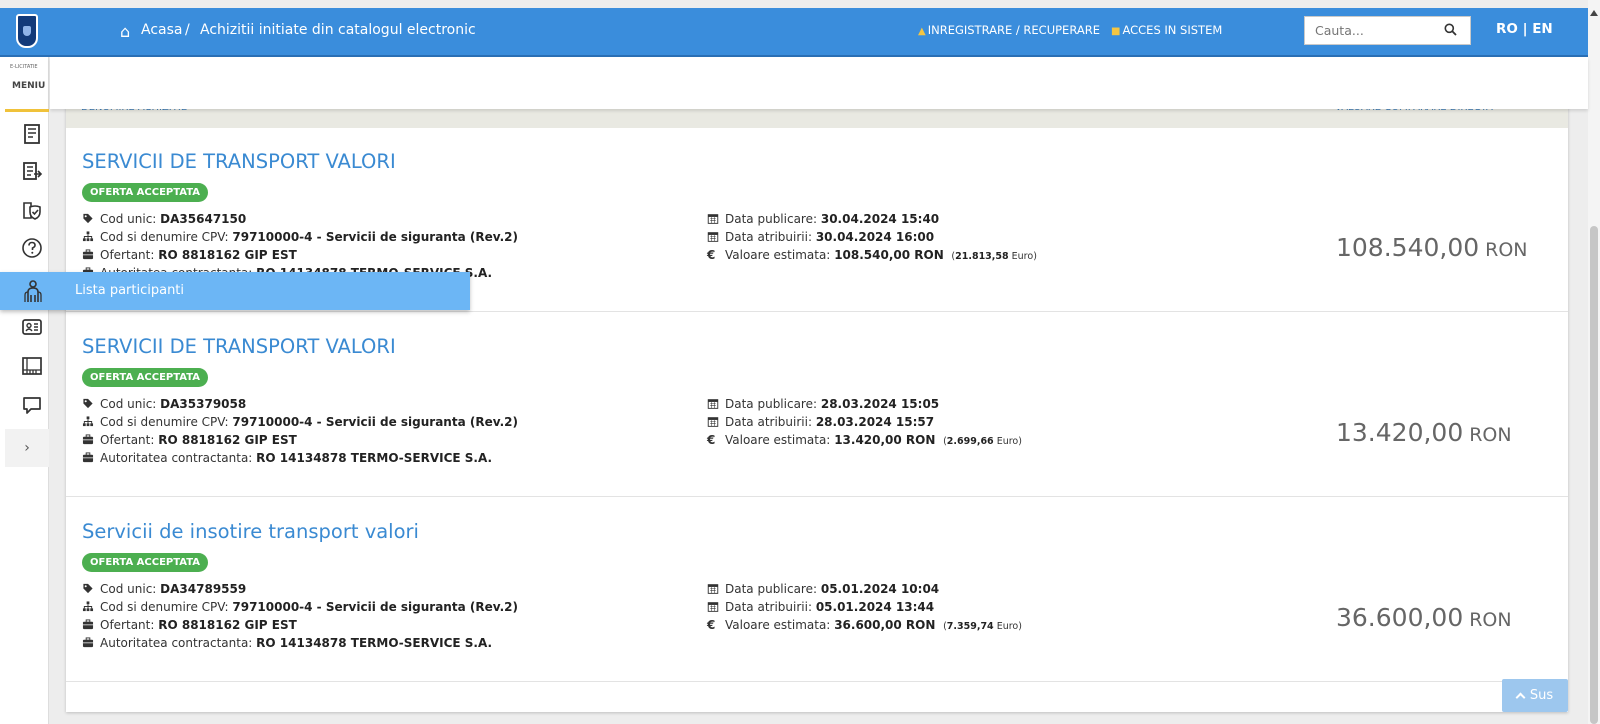  Describe the element at coordinates (32, 327) in the screenshot. I see `contact-card-icon` at that location.